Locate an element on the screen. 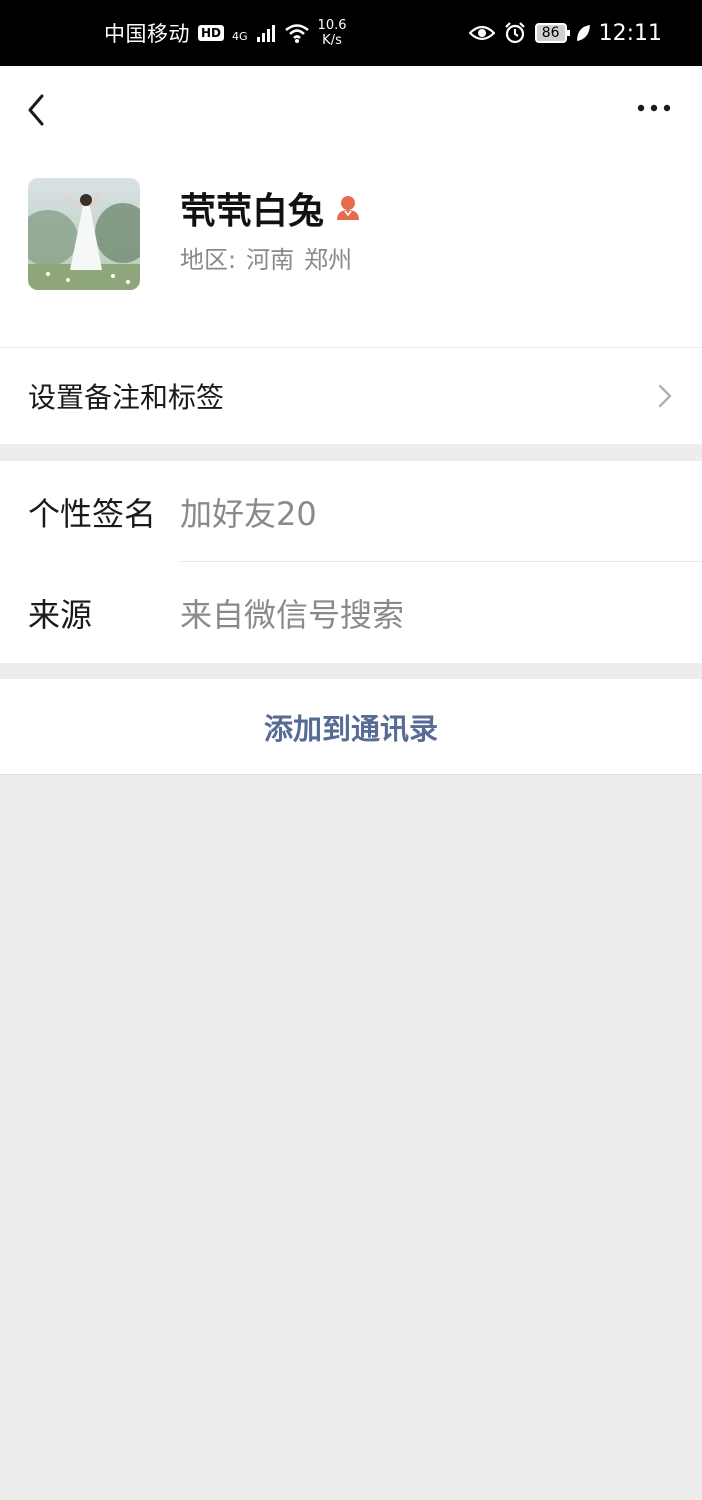  signature-label: 个性签名 is located at coordinates (92, 513).